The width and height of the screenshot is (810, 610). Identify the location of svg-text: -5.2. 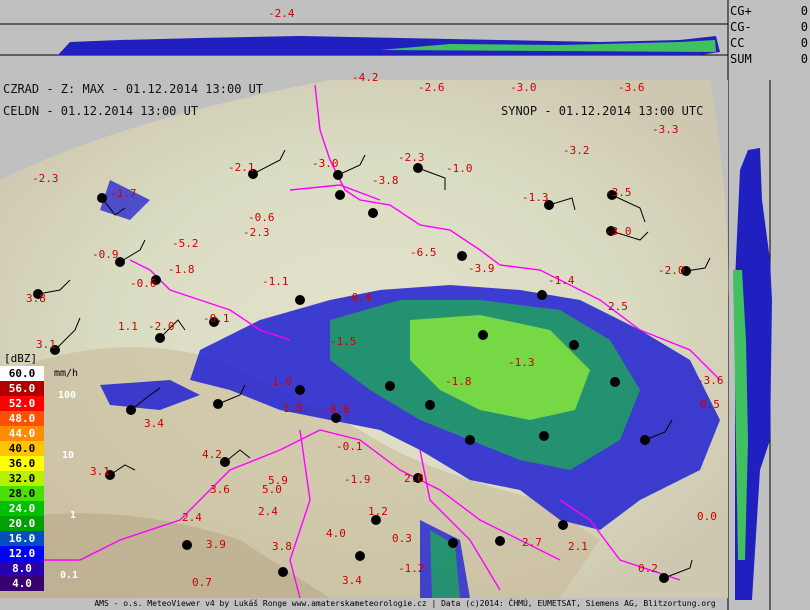
(185, 243).